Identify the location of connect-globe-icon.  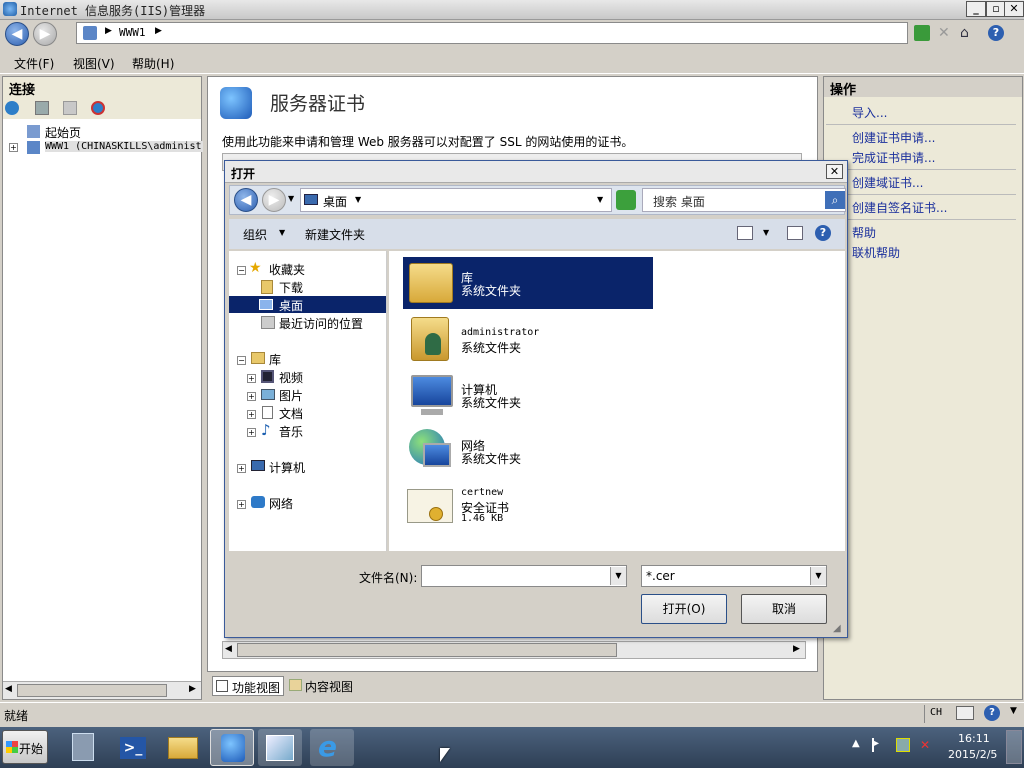
(12, 108).